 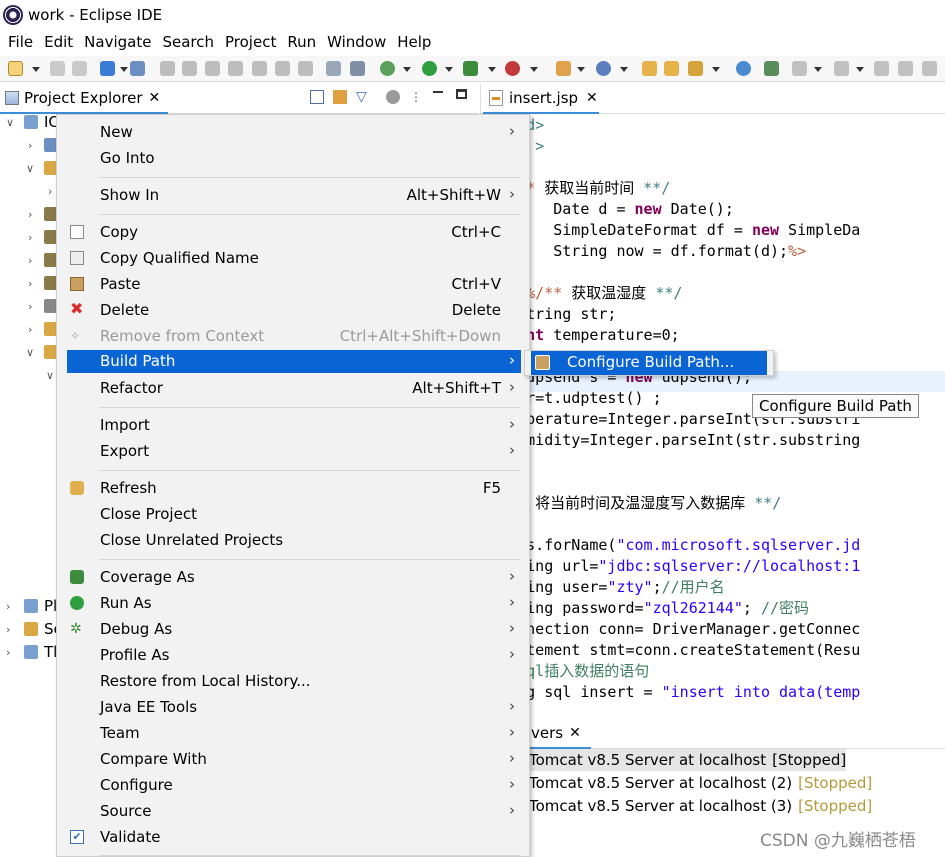 What do you see at coordinates (15, 68) in the screenshot?
I see `new-icon` at bounding box center [15, 68].